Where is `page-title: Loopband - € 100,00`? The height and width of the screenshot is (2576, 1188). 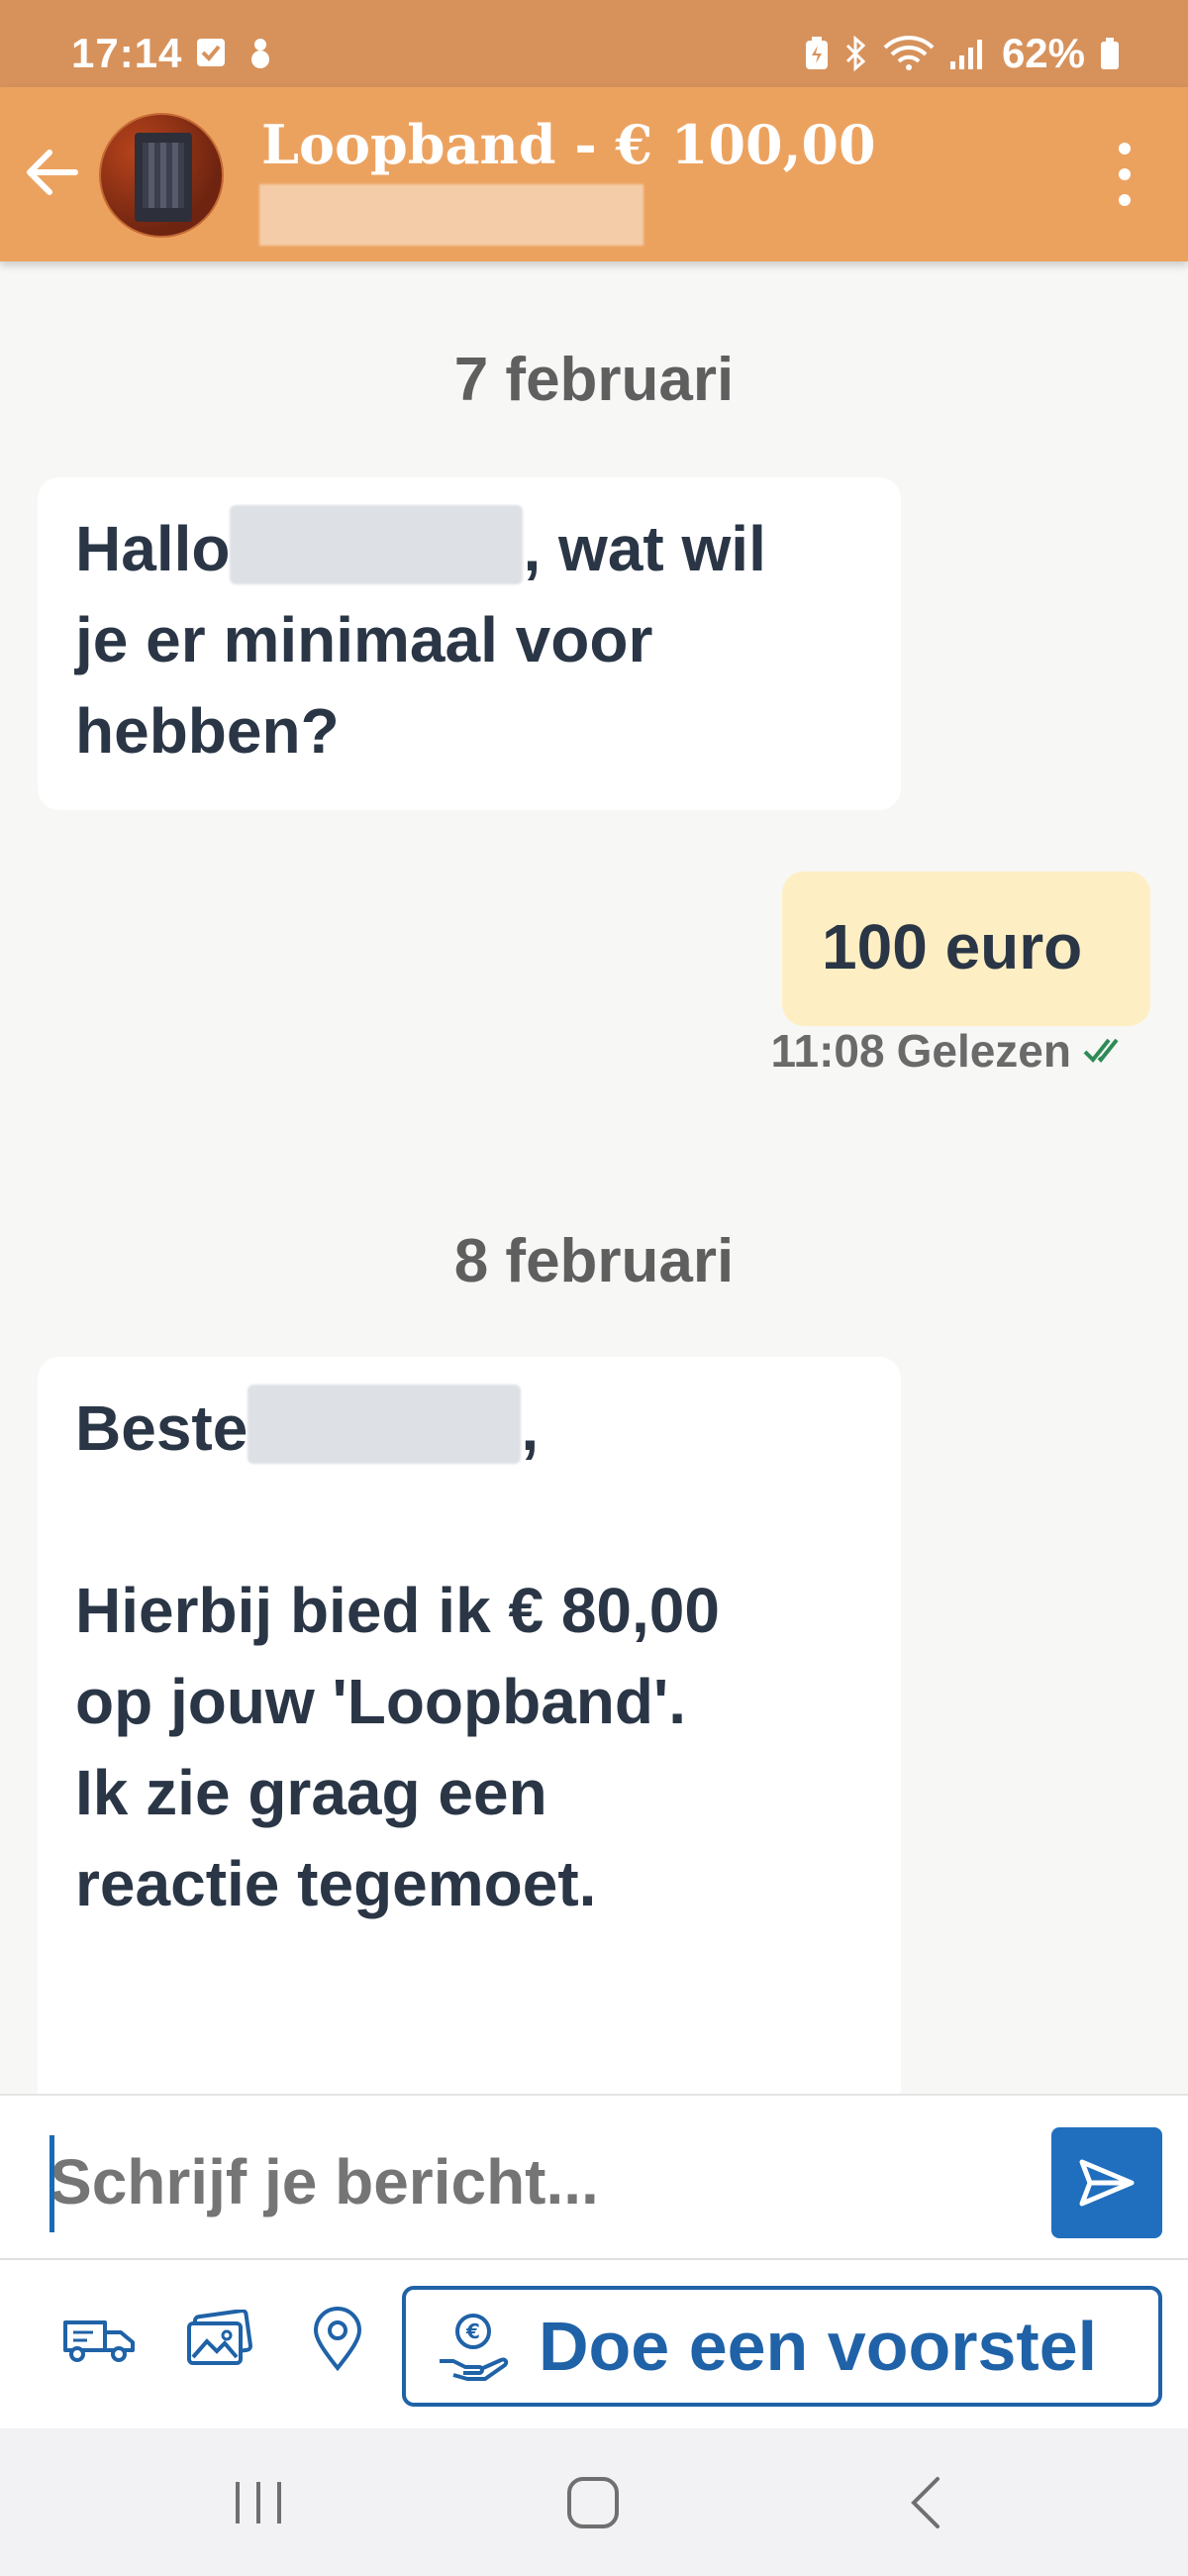 page-title: Loopband - € 100,00 is located at coordinates (568, 144).